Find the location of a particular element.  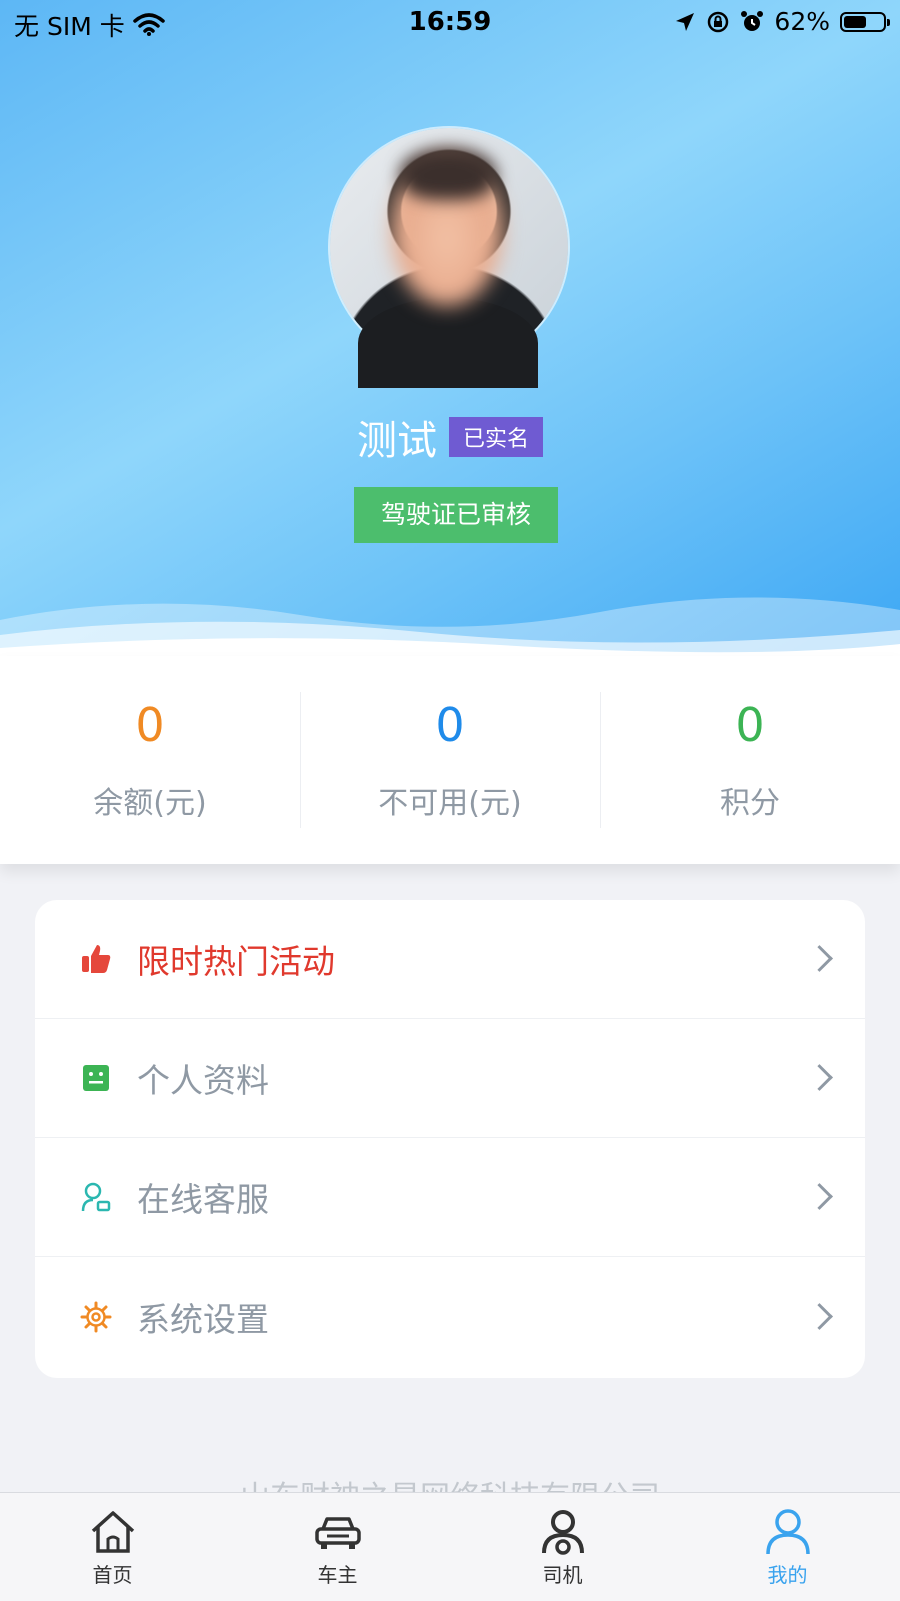

verified-badge: 已实名 is located at coordinates (495, 437).